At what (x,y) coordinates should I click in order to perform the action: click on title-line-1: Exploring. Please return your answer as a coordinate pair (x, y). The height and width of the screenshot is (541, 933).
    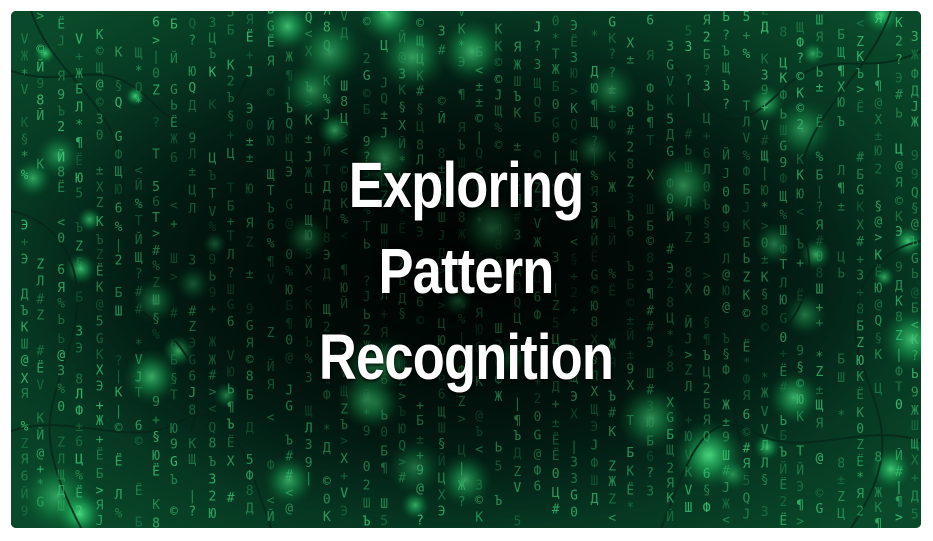
    Looking at the image, I should click on (466, 185).